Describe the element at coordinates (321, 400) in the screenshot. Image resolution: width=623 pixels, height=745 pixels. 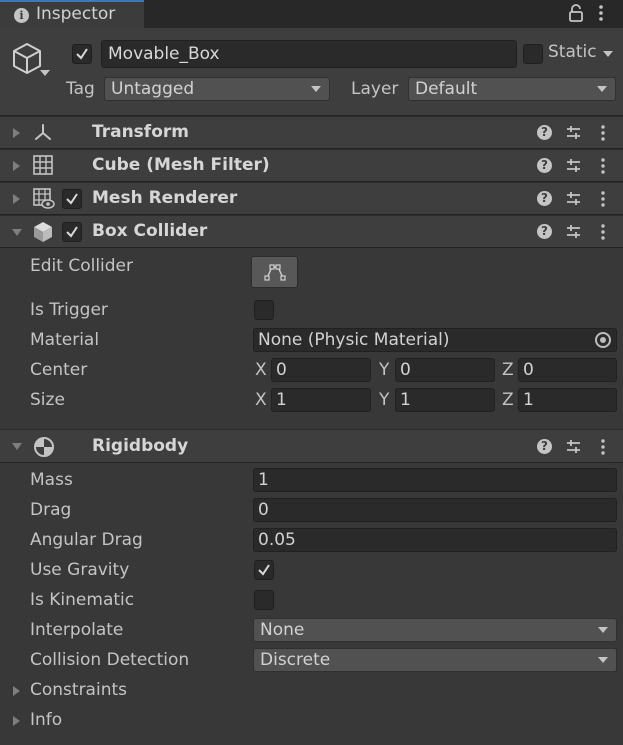
I see `size-x-field: 1` at that location.